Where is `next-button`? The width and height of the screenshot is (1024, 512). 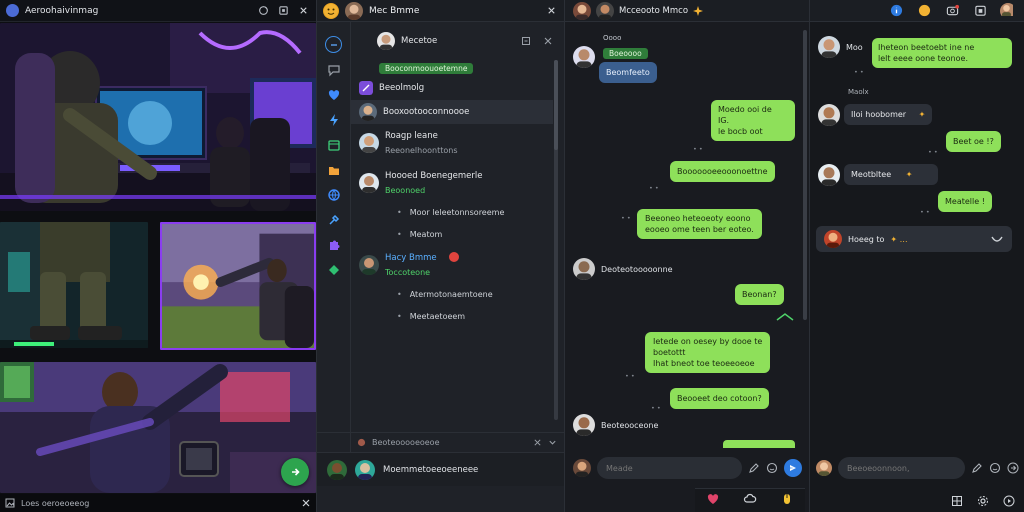 next-button is located at coordinates (295, 472).